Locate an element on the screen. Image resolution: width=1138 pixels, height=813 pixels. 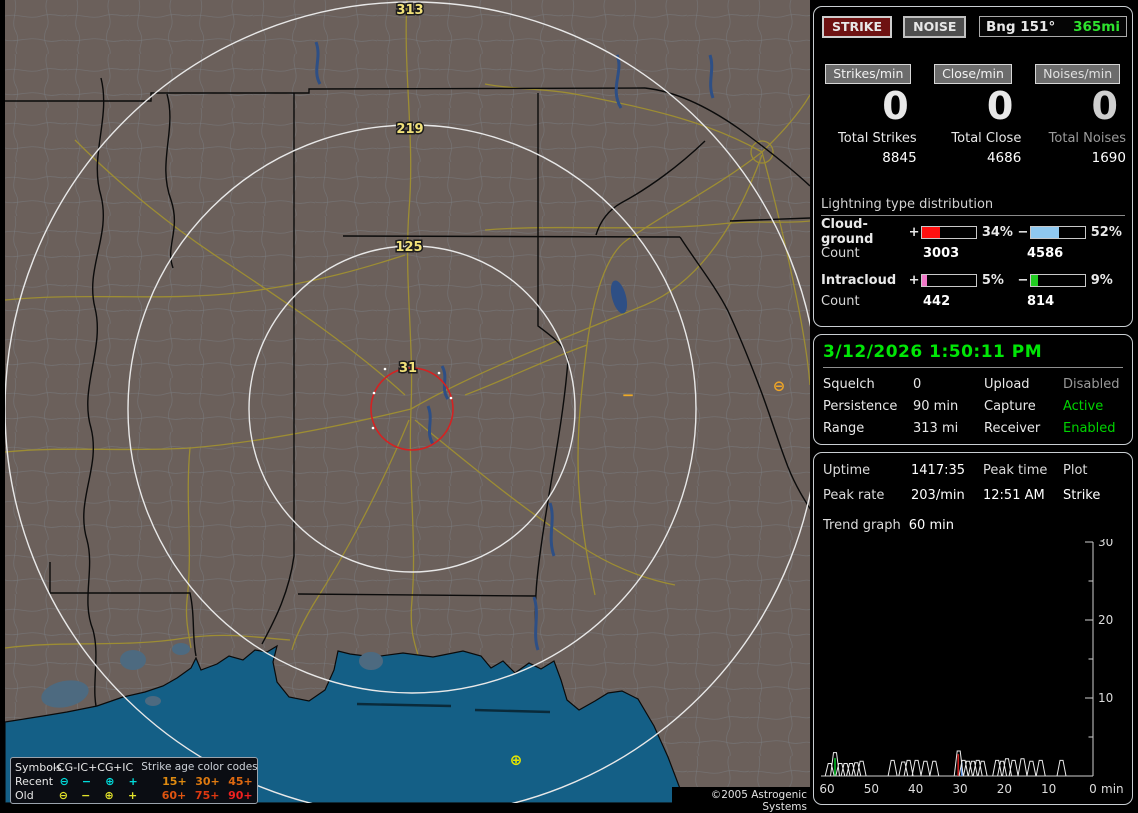
ic-positive-pct: 5% is located at coordinates (992, 280).